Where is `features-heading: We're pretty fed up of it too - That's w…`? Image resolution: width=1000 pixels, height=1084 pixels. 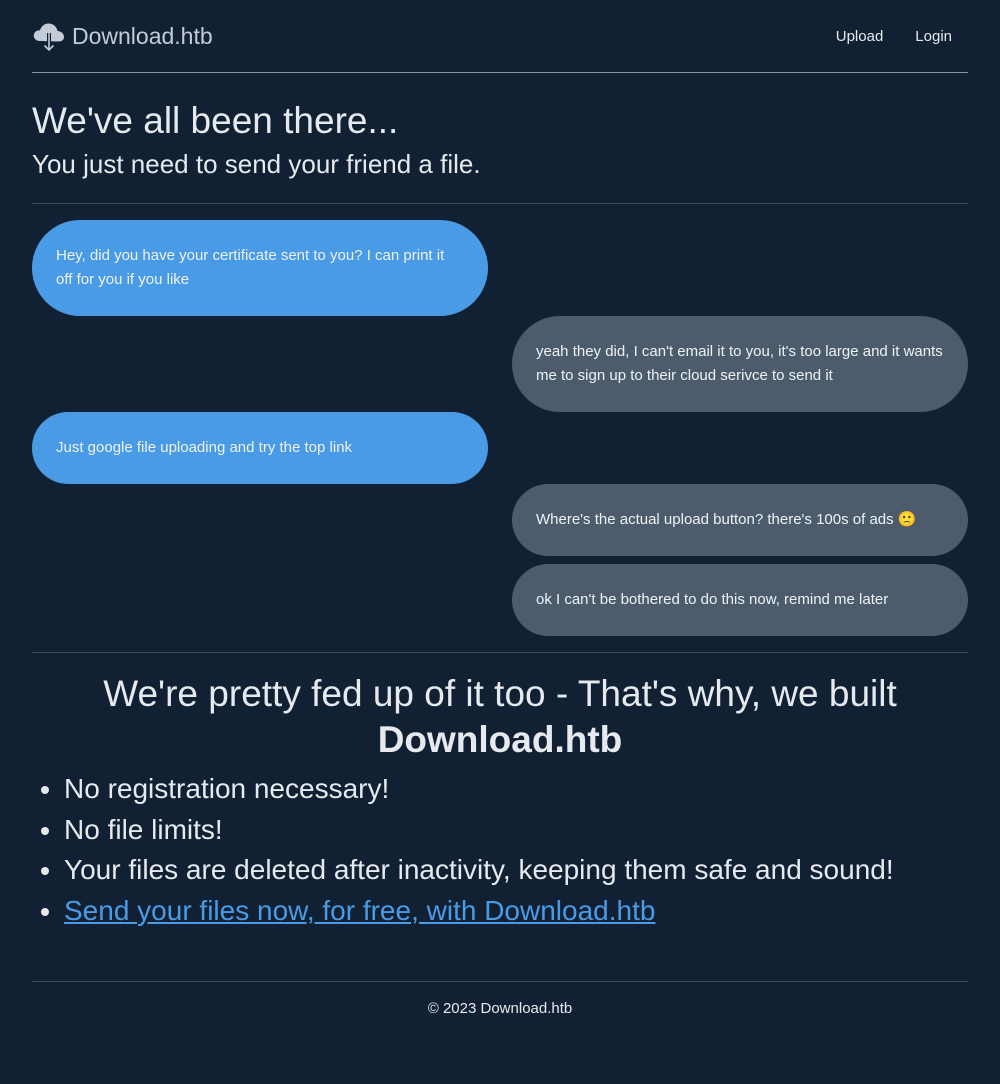
features-heading: We're pretty fed up of it too - That's w… is located at coordinates (500, 717).